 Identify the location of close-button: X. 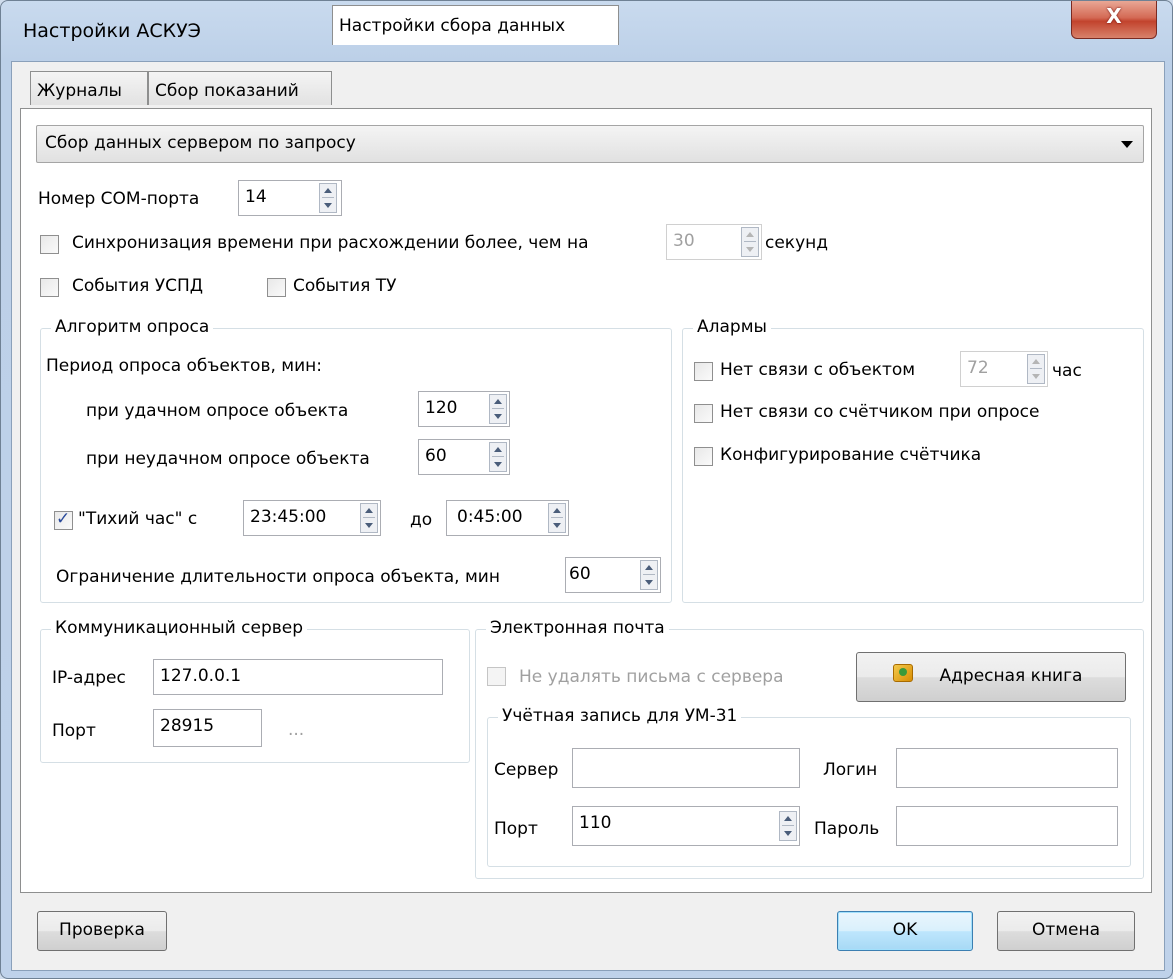
(1114, 20).